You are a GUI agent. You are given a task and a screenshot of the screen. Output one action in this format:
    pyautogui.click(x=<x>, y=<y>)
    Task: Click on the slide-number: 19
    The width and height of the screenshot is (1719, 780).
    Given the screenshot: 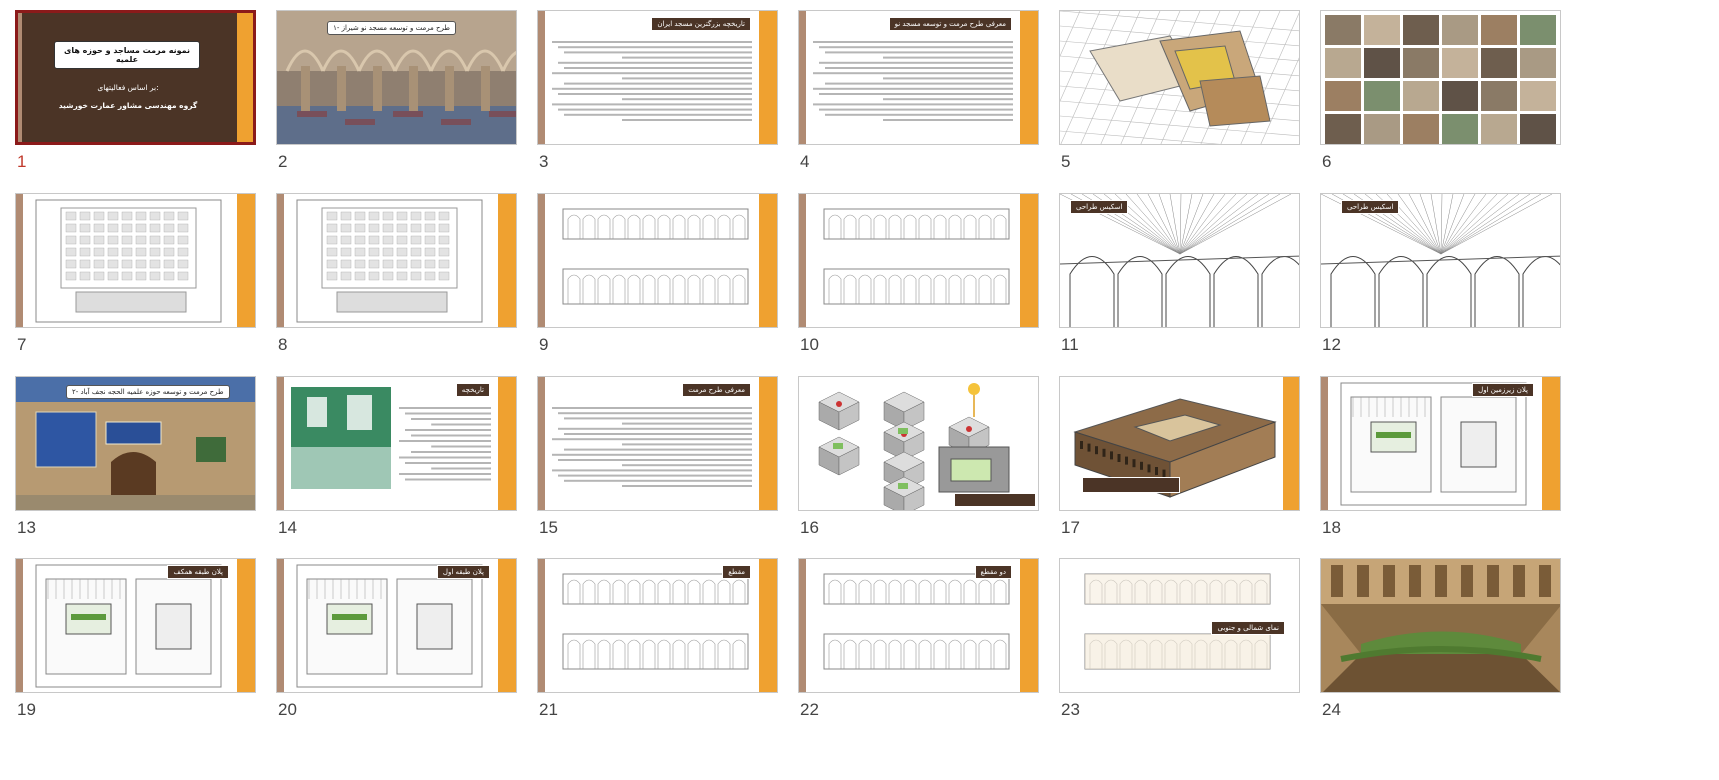 What is the action you would take?
    pyautogui.click(x=26, y=709)
    